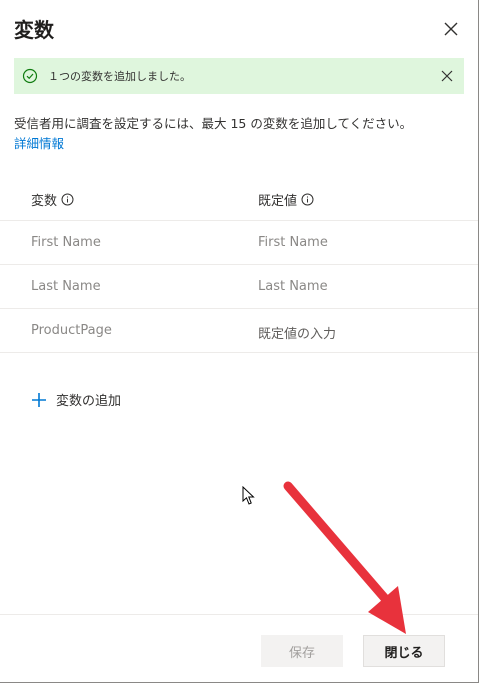  I want to click on table-header: 変数 既定値, so click(239, 199).